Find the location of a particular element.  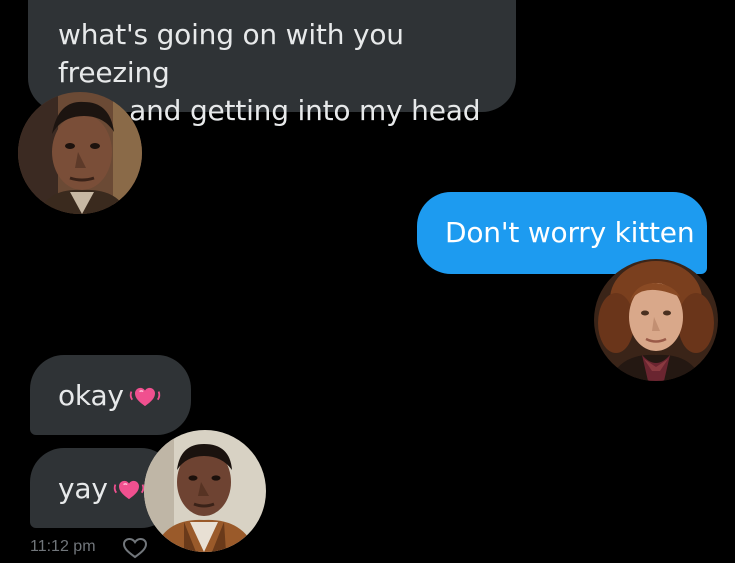

message-text: yay is located at coordinates (83, 488).